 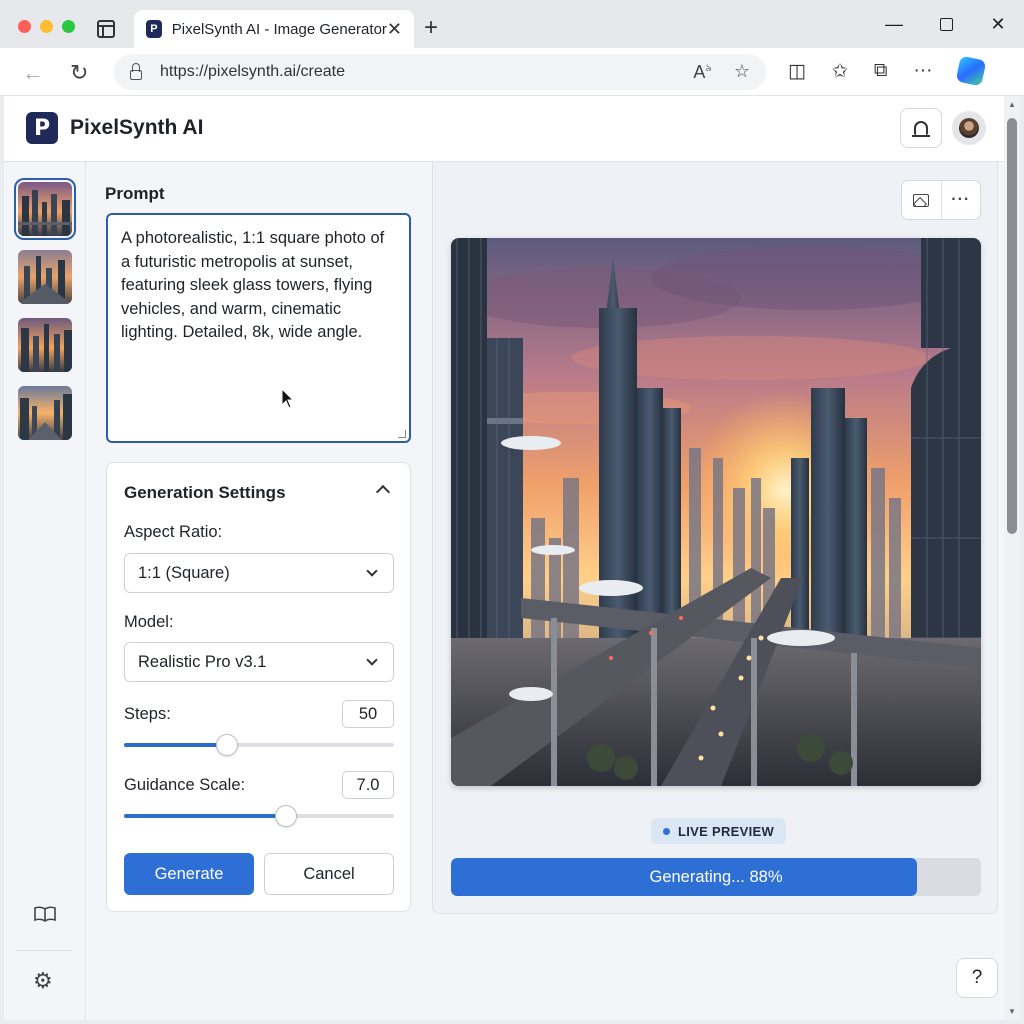 What do you see at coordinates (394, 29) in the screenshot?
I see `close-icon: ✕` at bounding box center [394, 29].